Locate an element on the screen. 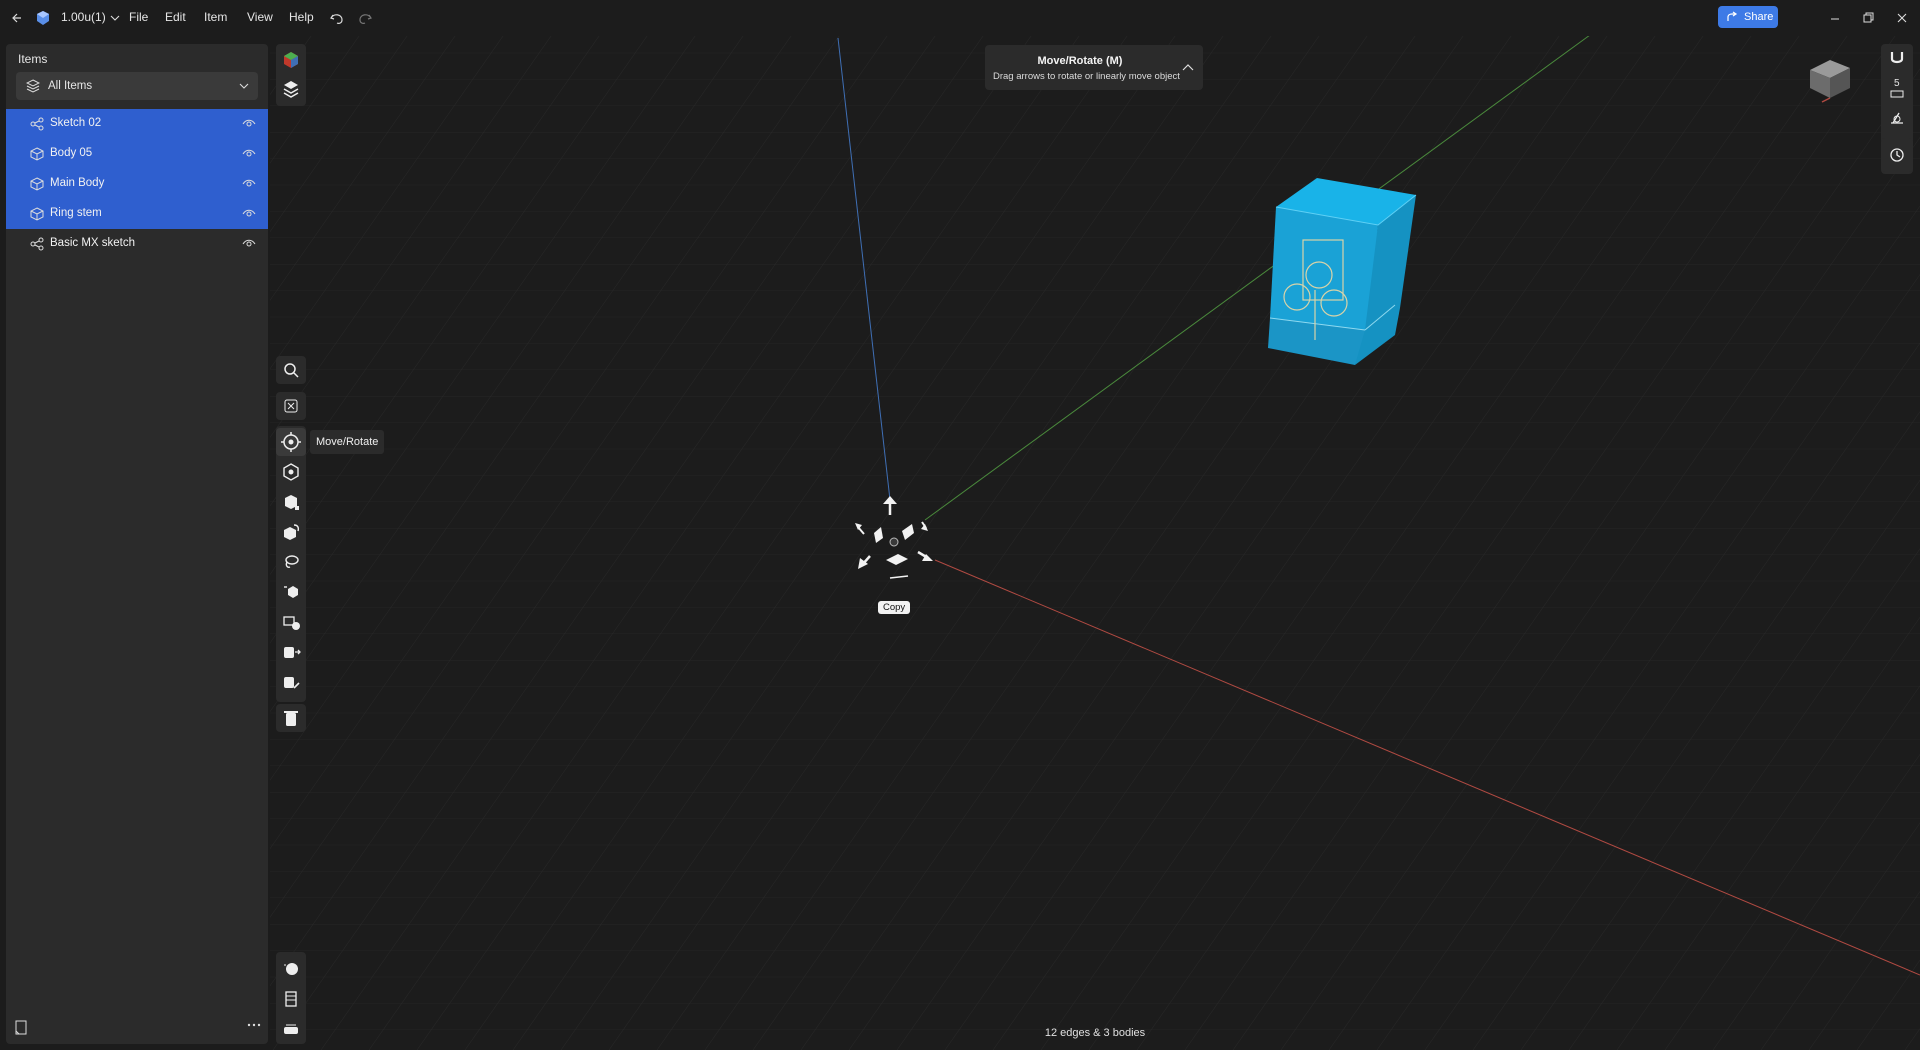 Image resolution: width=1920 pixels, height=1050 pixels. list-item: Main Body is located at coordinates (137, 184).